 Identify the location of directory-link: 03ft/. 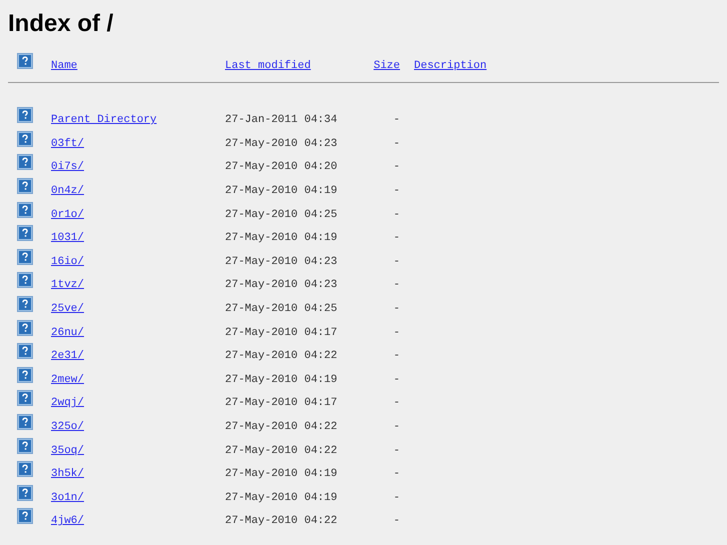
(67, 144).